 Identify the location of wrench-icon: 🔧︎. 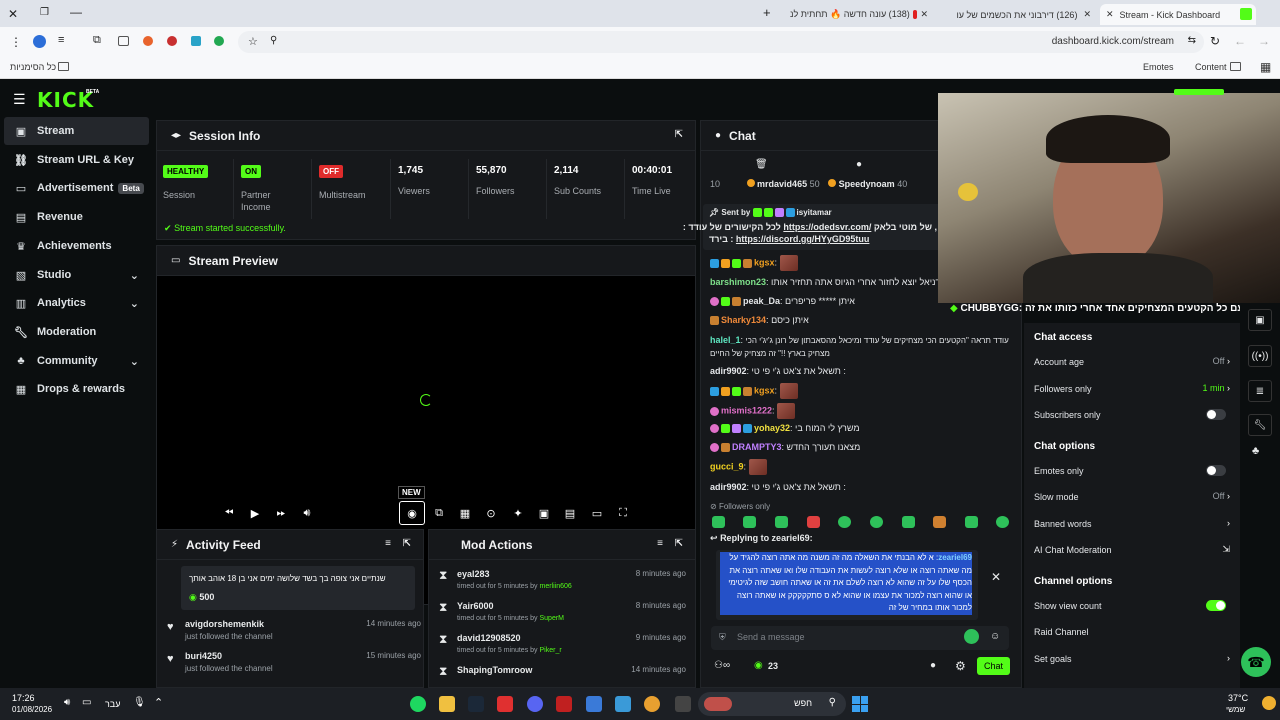
(1260, 425).